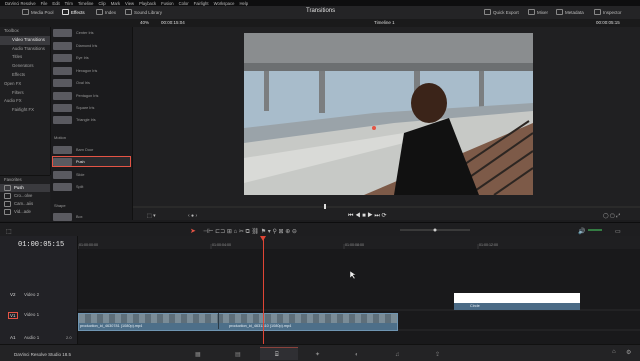 The height and width of the screenshot is (361, 640). What do you see at coordinates (570, 12) in the screenshot?
I see `metadata-button: Metadata` at bounding box center [570, 12].